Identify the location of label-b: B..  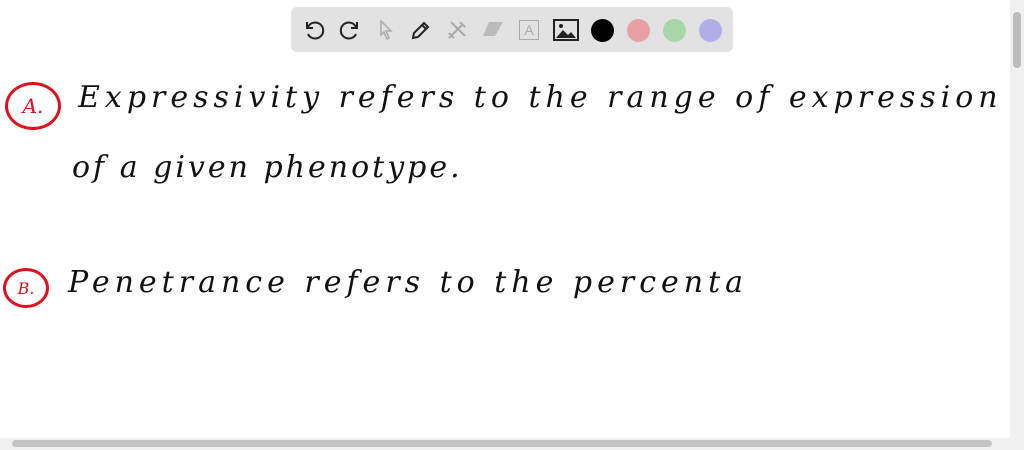
(26, 288).